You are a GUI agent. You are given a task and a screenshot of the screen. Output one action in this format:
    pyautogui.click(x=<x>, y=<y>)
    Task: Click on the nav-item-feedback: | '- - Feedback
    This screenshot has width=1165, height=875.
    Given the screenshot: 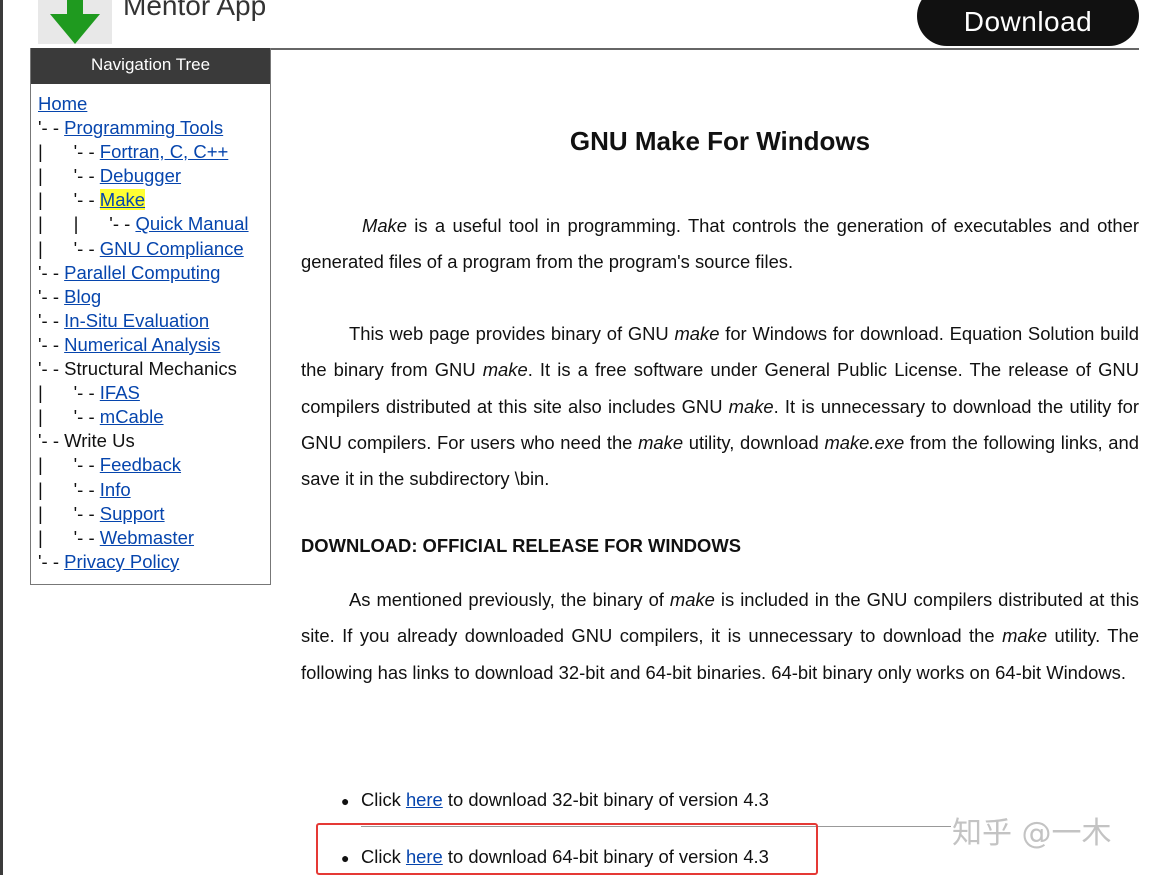 What is the action you would take?
    pyautogui.click(x=154, y=465)
    